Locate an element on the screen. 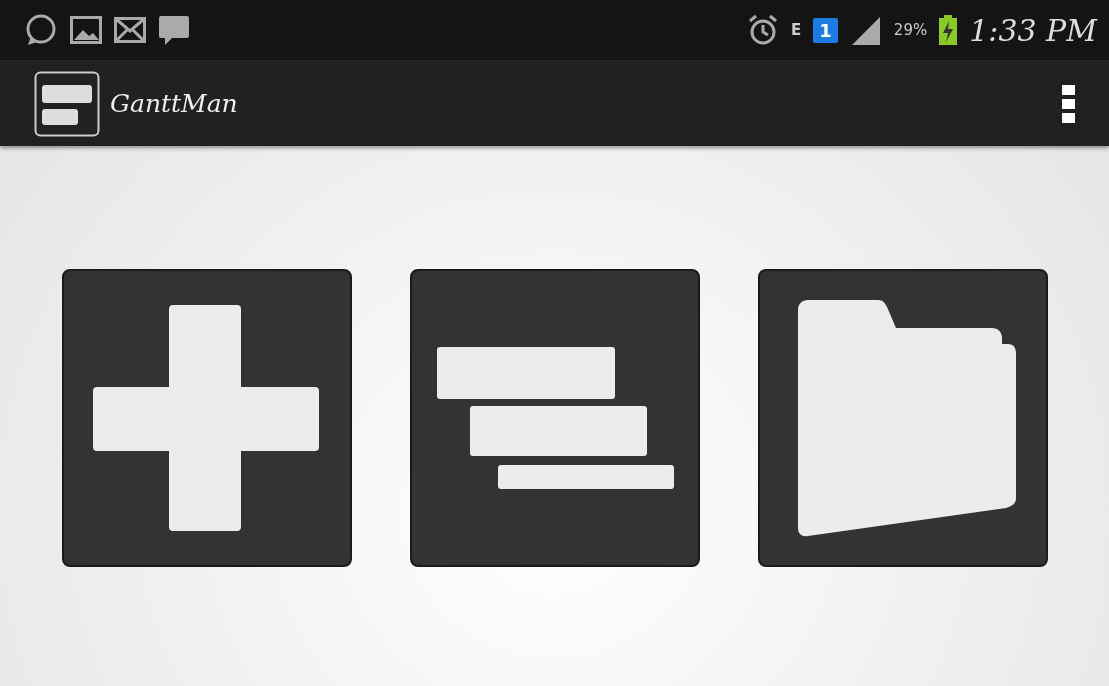 This screenshot has height=686, width=1109. clock-time: 1:33 PM is located at coordinates (1033, 30).